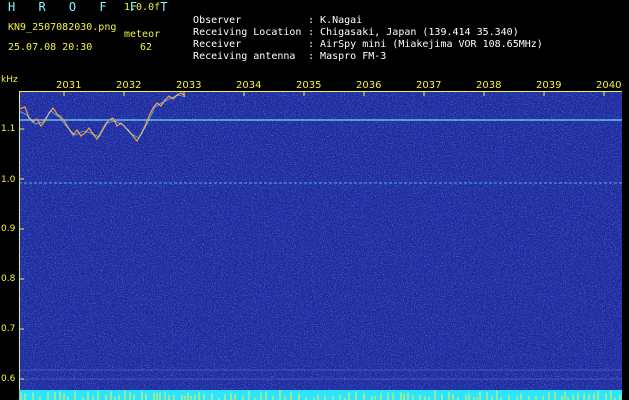 The image size is (629, 400). What do you see at coordinates (320, 395) in the screenshot?
I see `power-level-bar` at bounding box center [320, 395].